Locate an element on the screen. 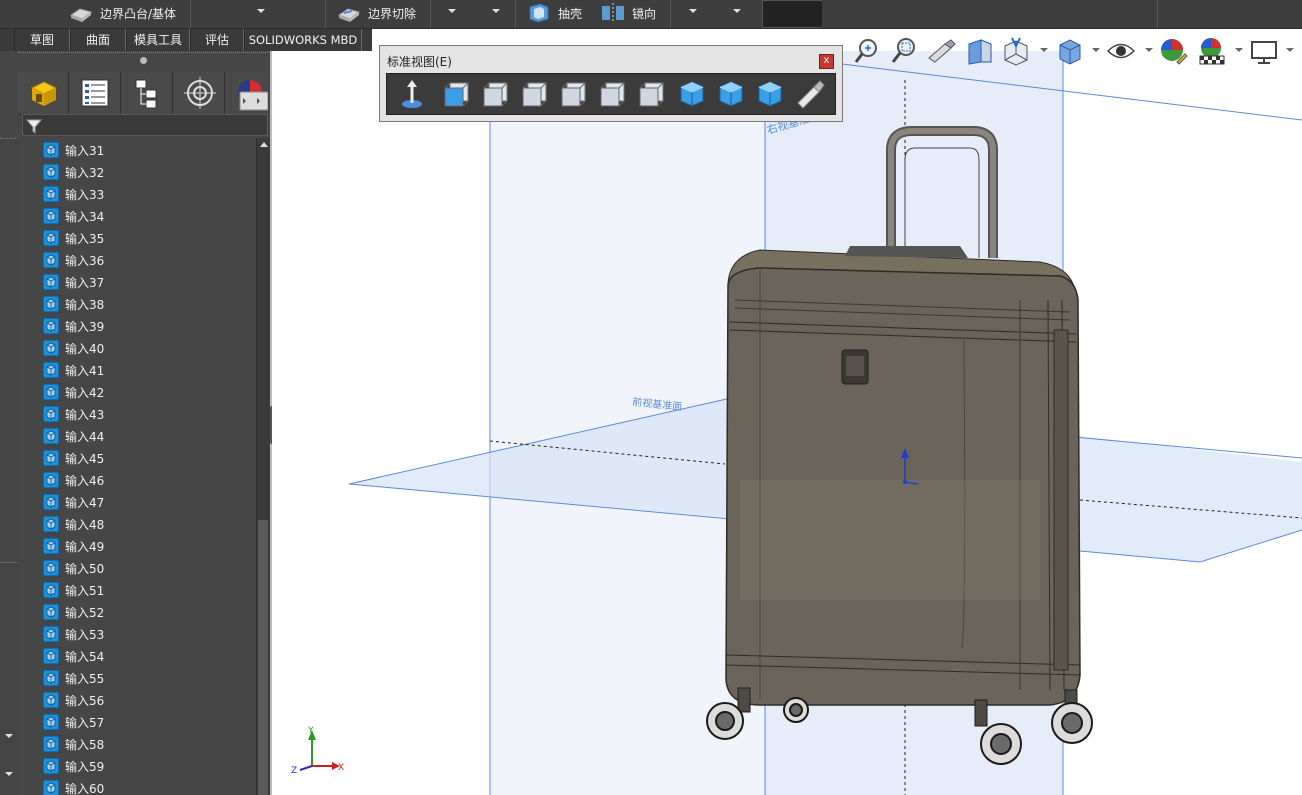  right-view-button is located at coordinates (574, 94).